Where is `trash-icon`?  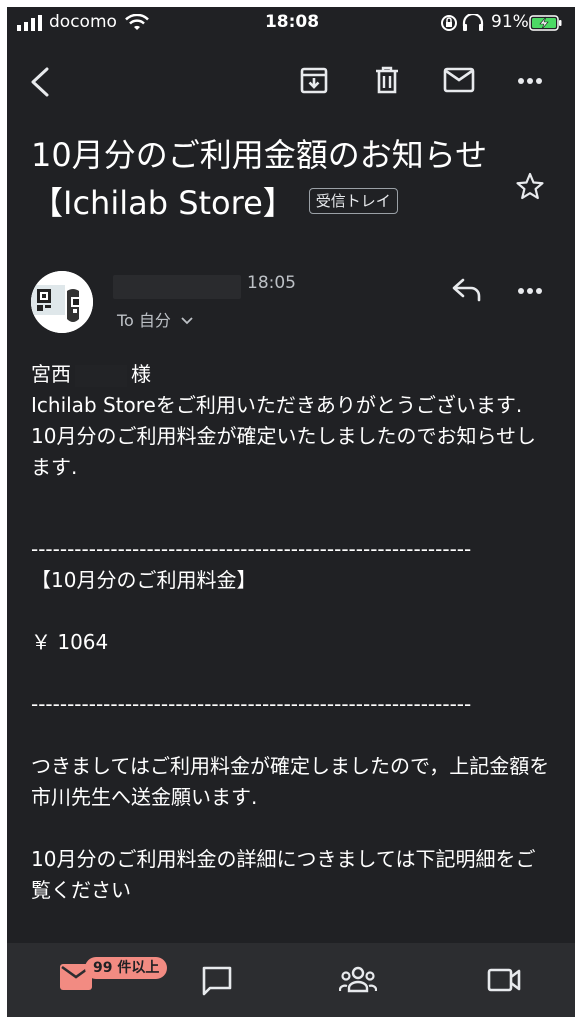 trash-icon is located at coordinates (387, 80).